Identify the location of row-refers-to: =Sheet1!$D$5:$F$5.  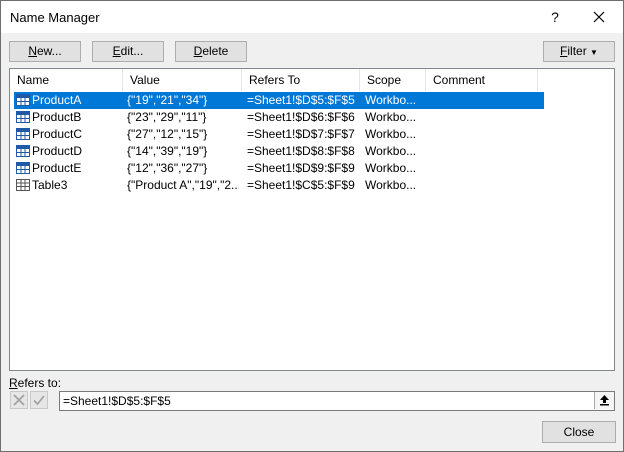
(301, 100).